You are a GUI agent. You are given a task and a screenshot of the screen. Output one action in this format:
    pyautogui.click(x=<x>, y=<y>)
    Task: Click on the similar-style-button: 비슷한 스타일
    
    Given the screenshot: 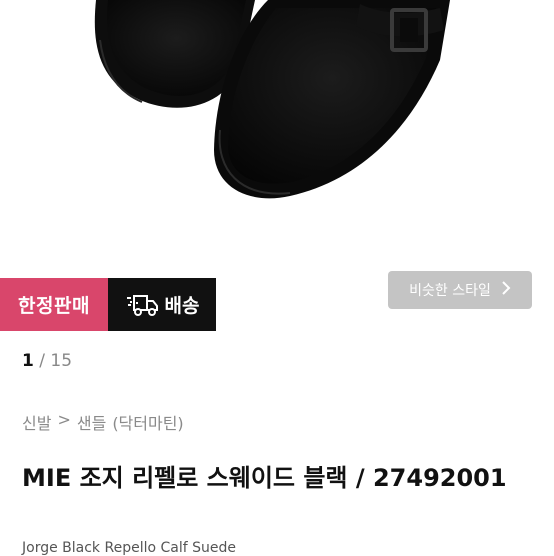 What is the action you would take?
    pyautogui.click(x=460, y=290)
    